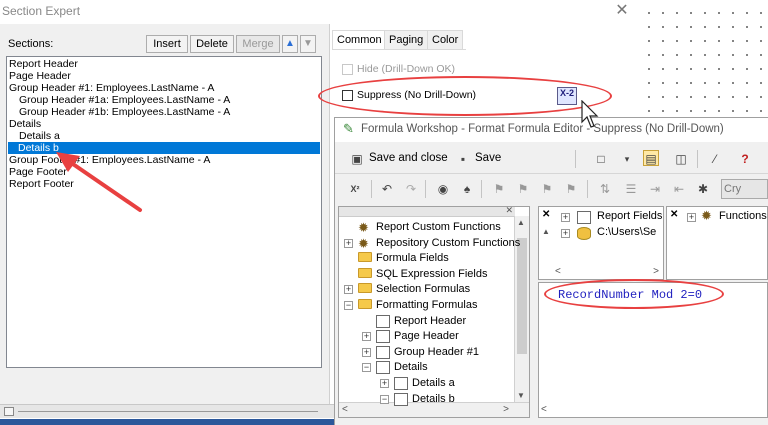 The width and height of the screenshot is (768, 425). Describe the element at coordinates (290, 44) in the screenshot. I see `move-up-arrow-icon: ▲` at that location.